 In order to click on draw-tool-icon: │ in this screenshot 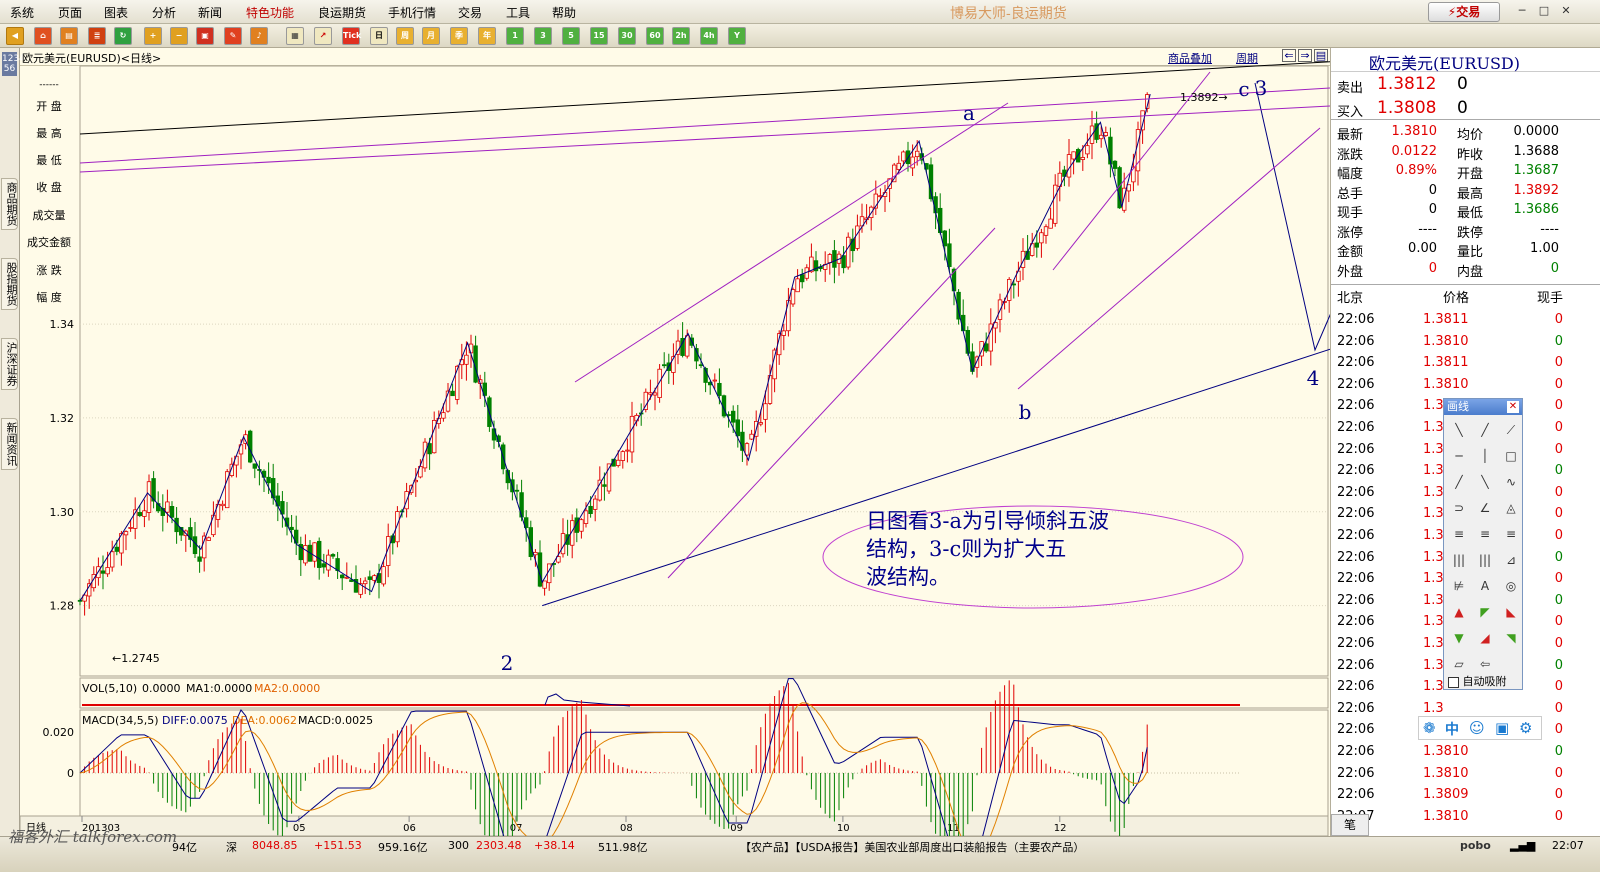, I will do `click(1485, 456)`.